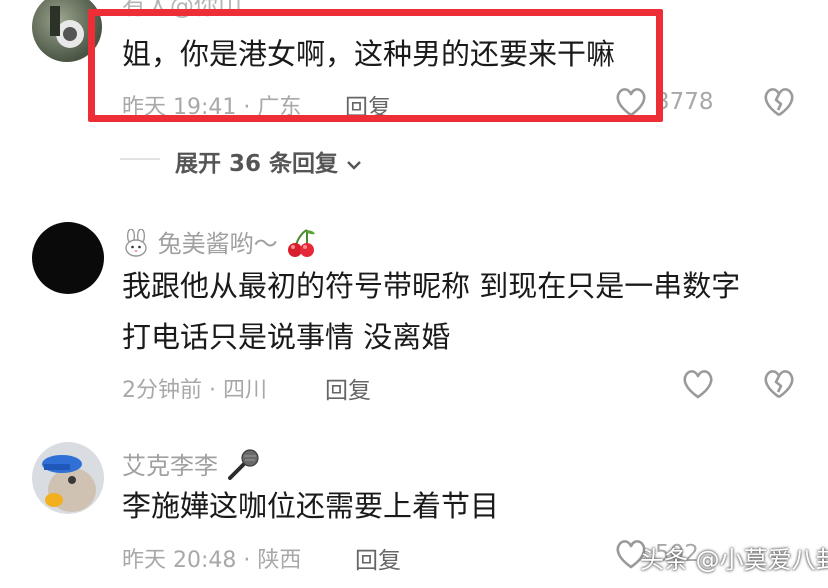  What do you see at coordinates (431, 286) in the screenshot?
I see `comment-text-line-1: 我跟他从最初的符号带昵称 到现在只是一串数字` at bounding box center [431, 286].